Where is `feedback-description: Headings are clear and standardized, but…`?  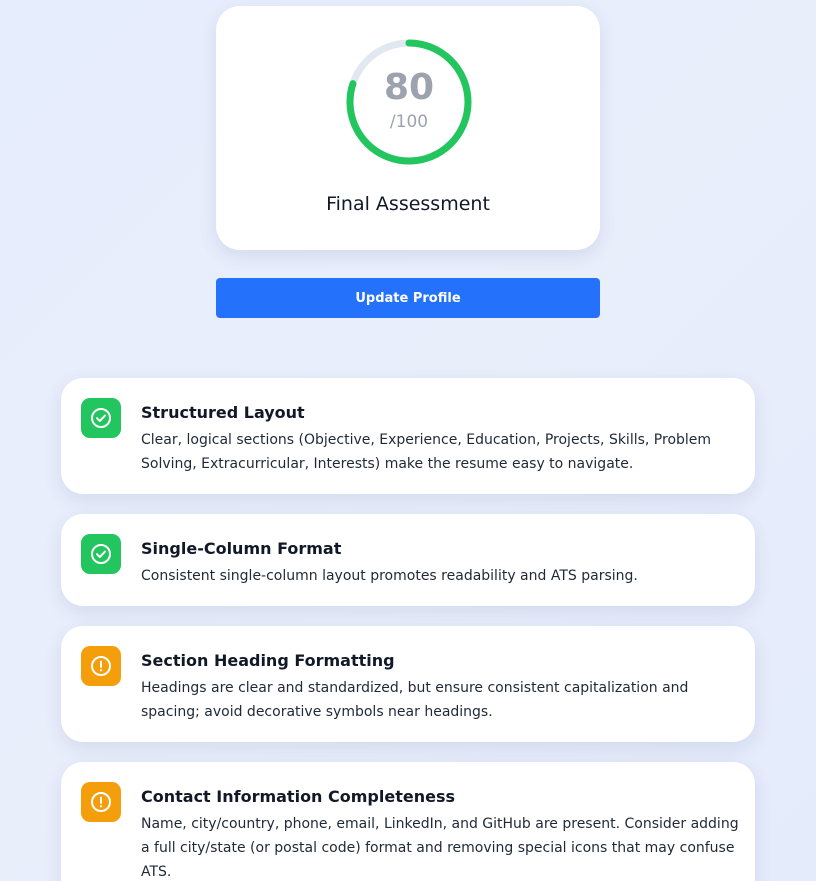 feedback-description: Headings are clear and standardized, but… is located at coordinates (415, 700).